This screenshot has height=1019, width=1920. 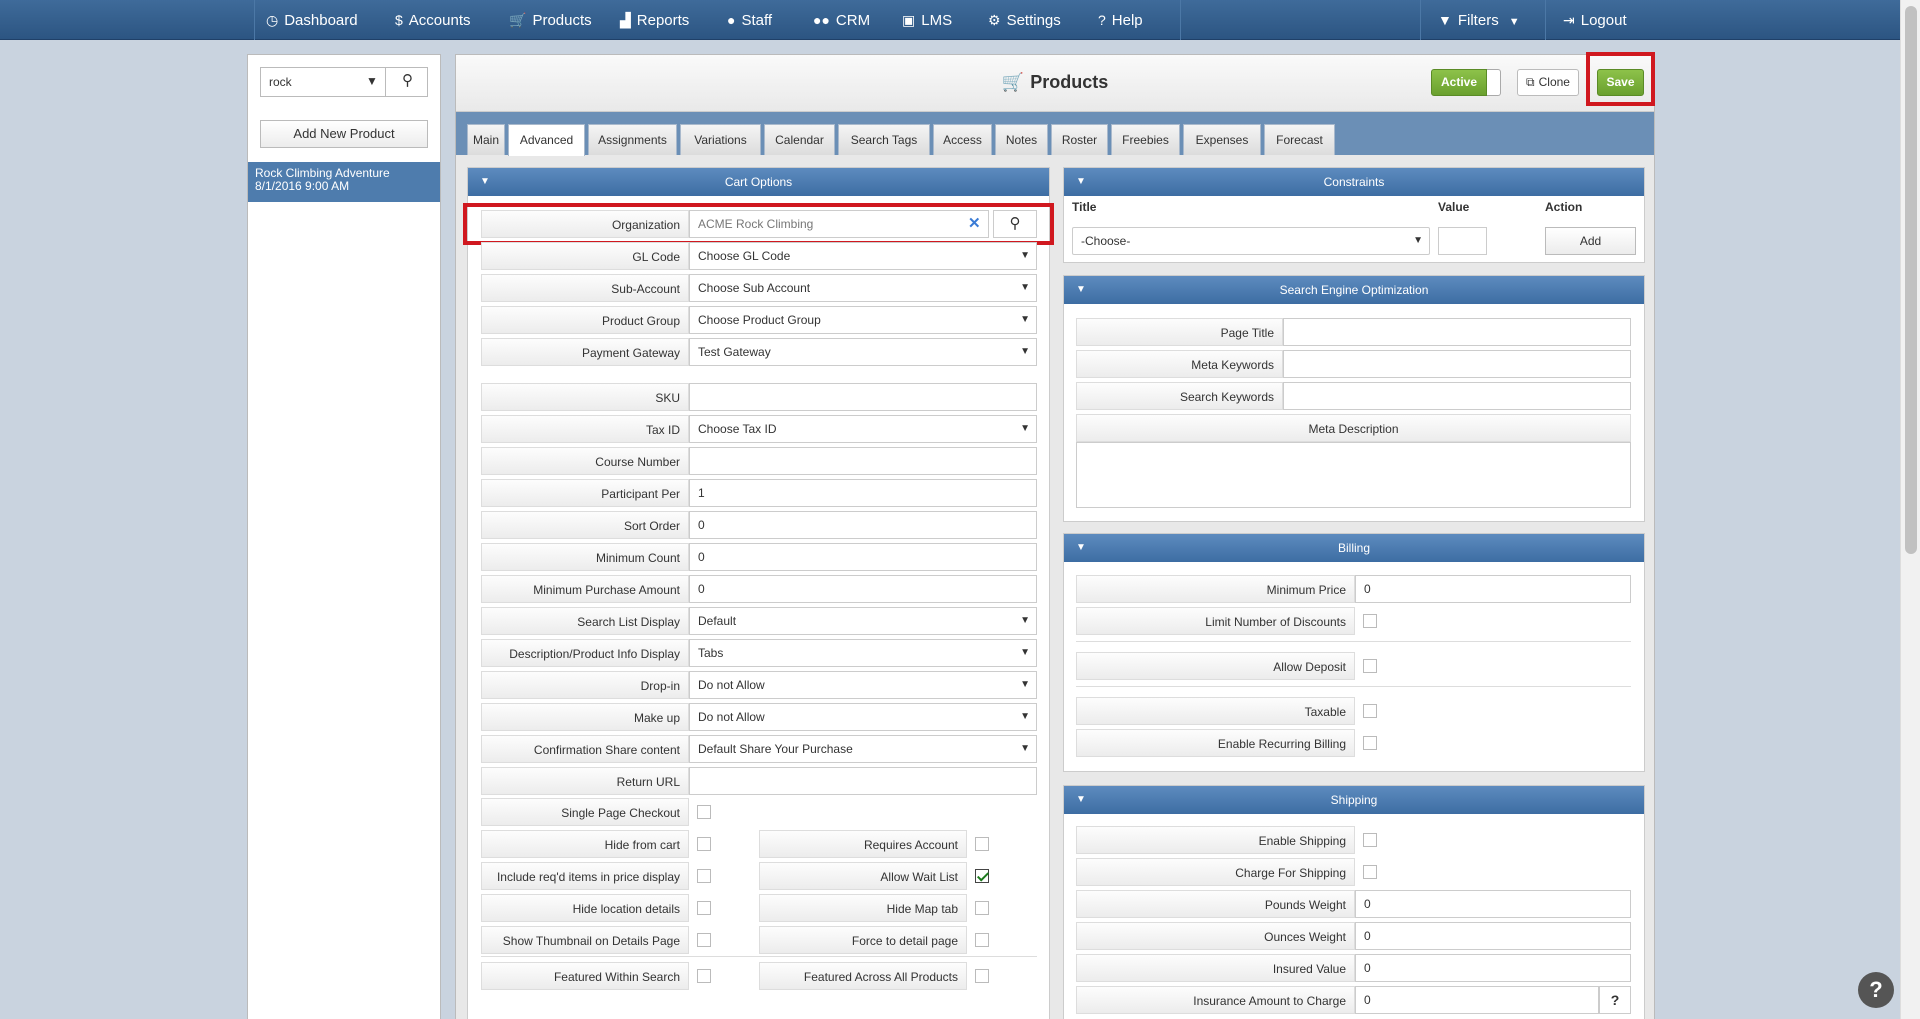 I want to click on nav-help: ? Help, so click(x=1120, y=20).